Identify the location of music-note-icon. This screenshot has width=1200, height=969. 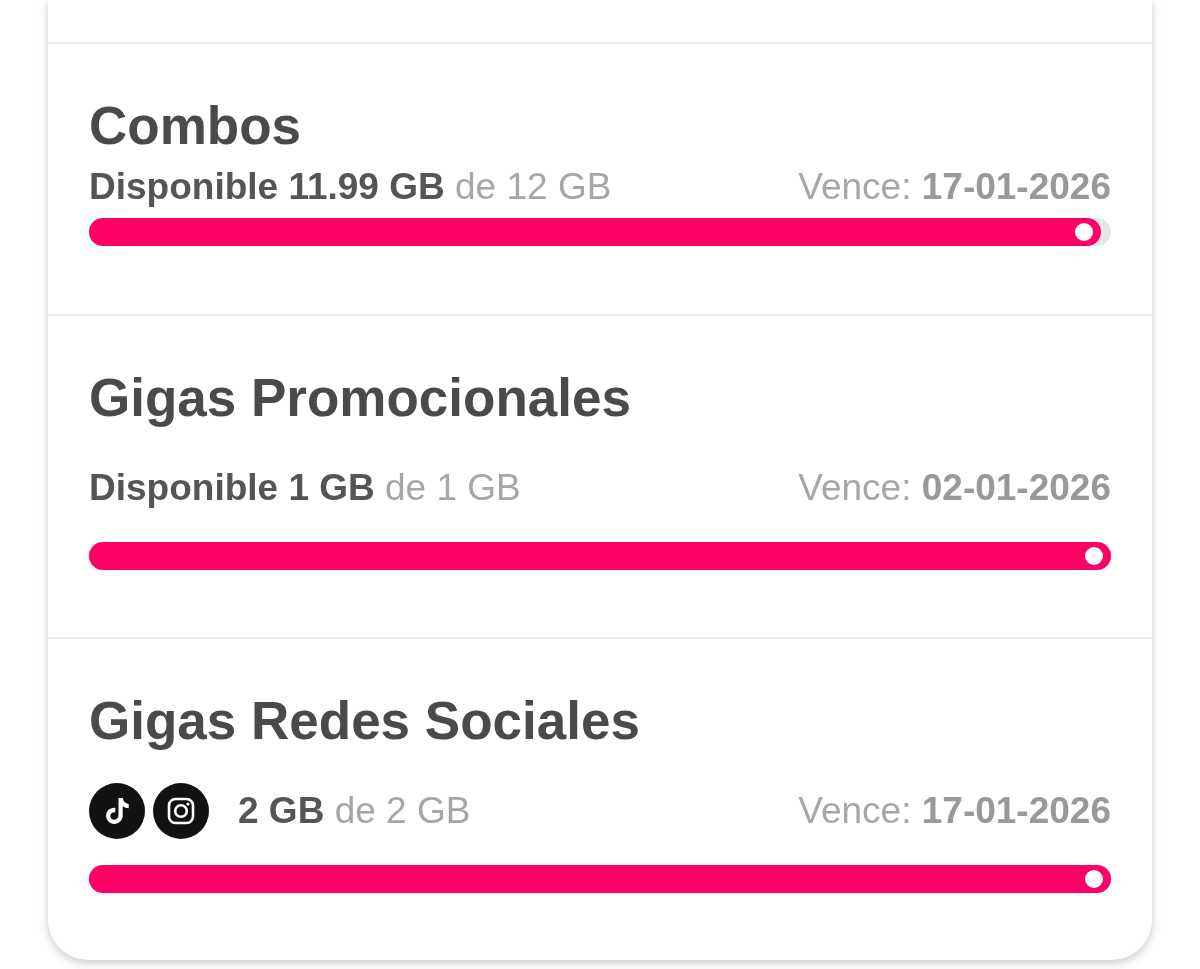
(117, 811).